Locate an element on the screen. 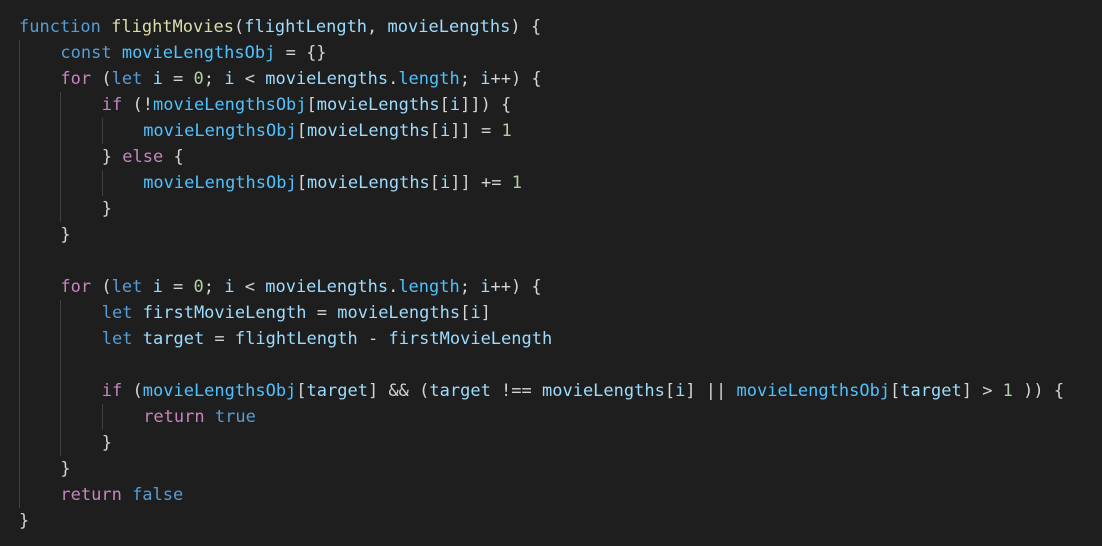  code-line-content: } else { is located at coordinates (143, 157).